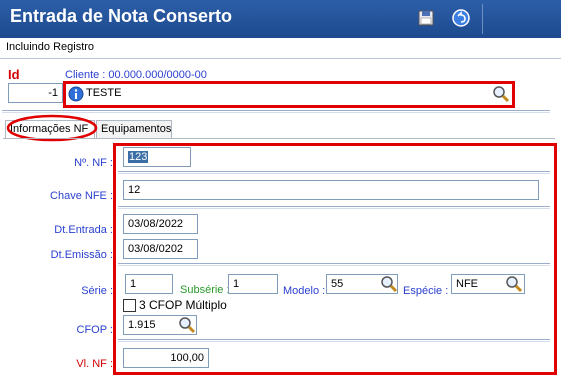 This screenshot has height=381, width=561. Describe the element at coordinates (160, 249) in the screenshot. I see `dt-emissao-field: 03/08/0202` at that location.